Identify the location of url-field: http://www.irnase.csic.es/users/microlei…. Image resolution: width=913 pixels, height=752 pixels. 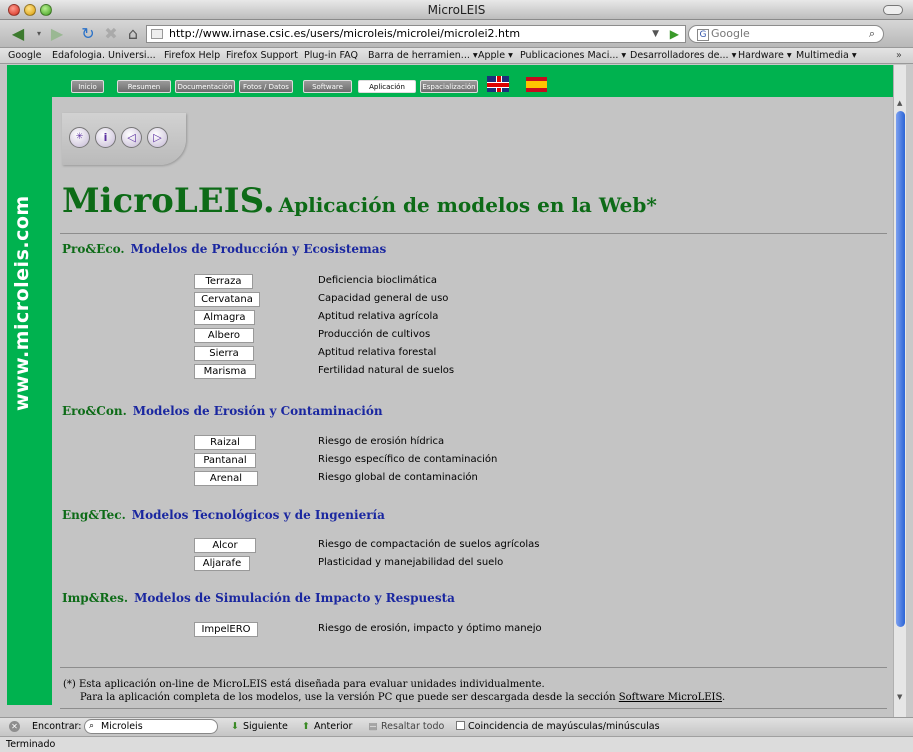
(416, 34).